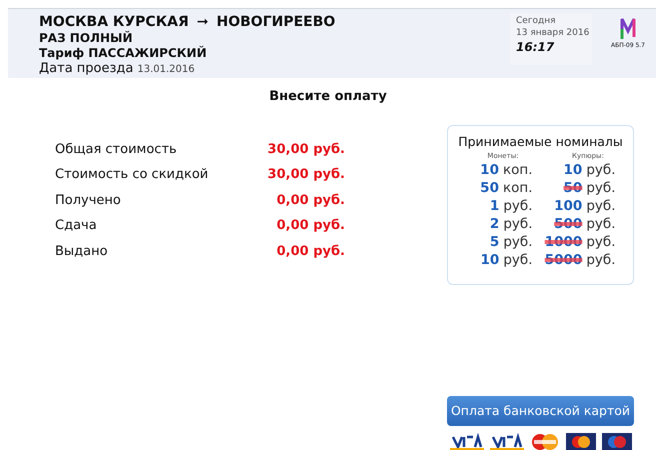 This screenshot has width=656, height=450. Describe the element at coordinates (495, 242) in the screenshot. I see `denomination-amount: 5` at that location.